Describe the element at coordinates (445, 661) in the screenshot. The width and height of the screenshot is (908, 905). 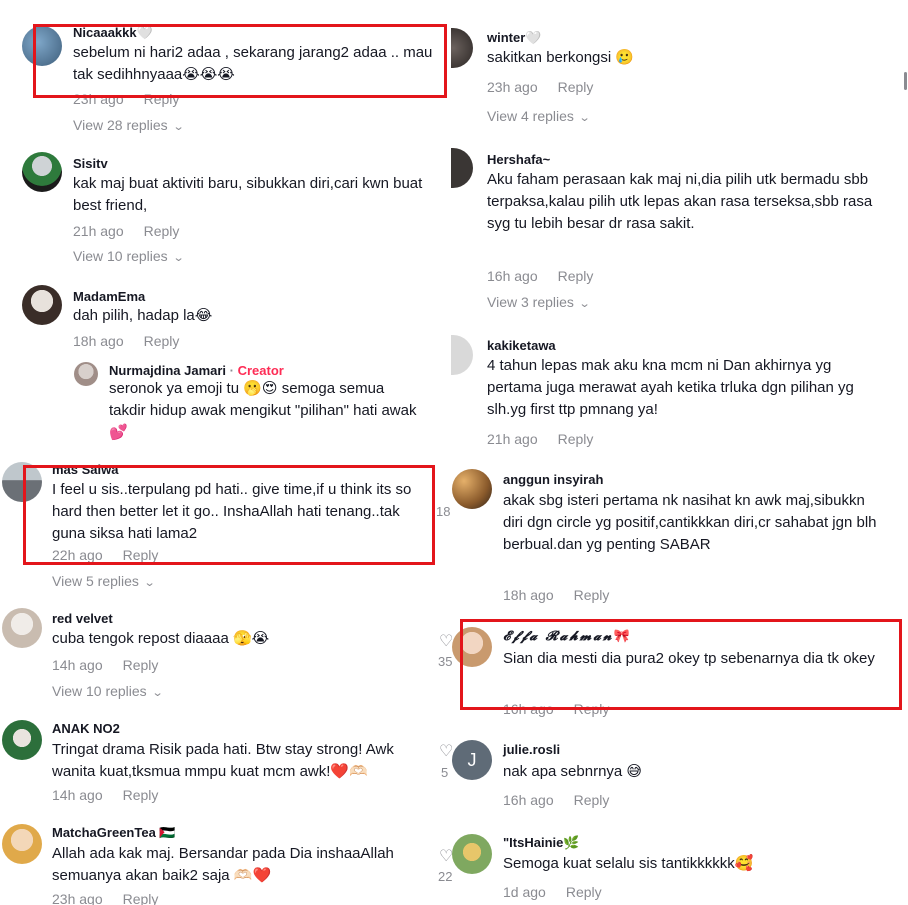
I see `like-count: 35` at that location.